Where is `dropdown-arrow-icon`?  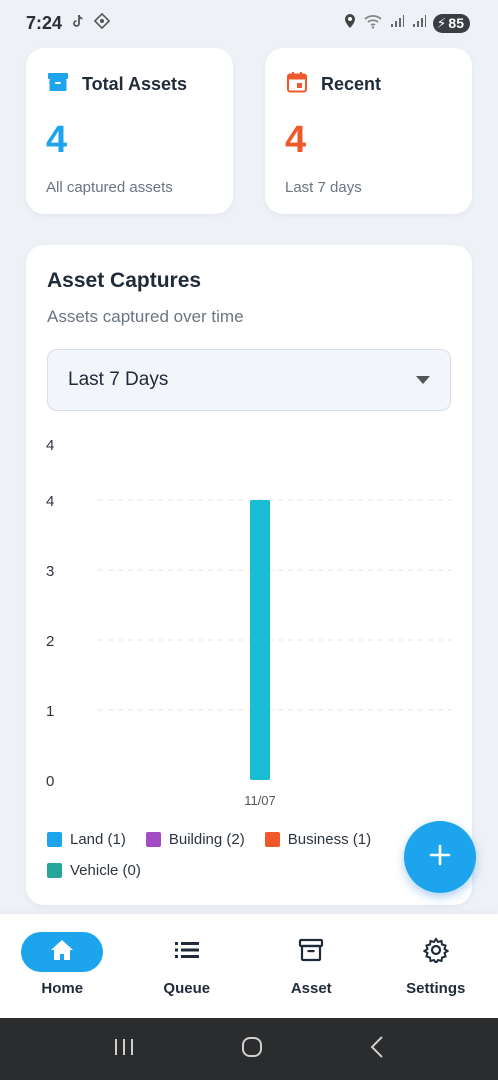
dropdown-arrow-icon is located at coordinates (423, 380).